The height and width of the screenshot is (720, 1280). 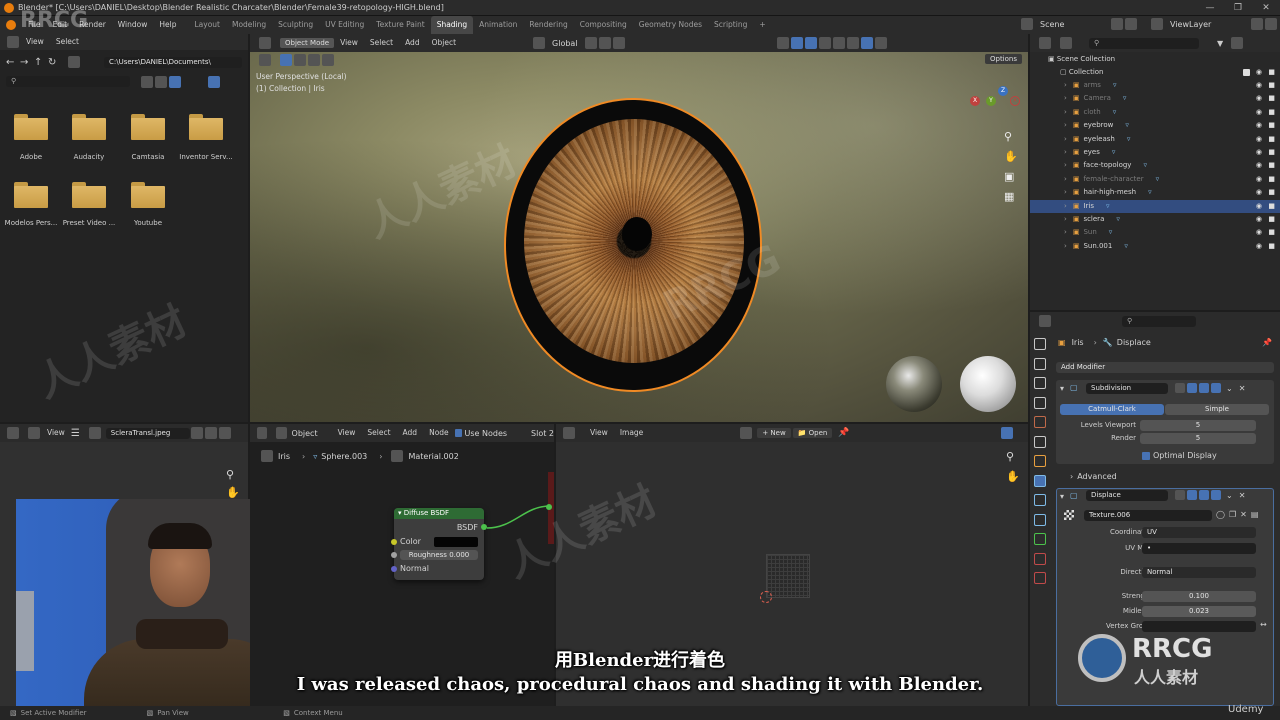 What do you see at coordinates (796, 43) in the screenshot?
I see `gizmo-icon` at bounding box center [796, 43].